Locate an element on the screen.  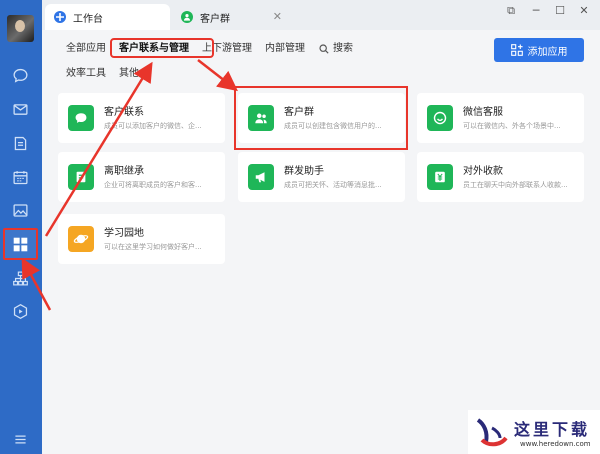
watermark-logo-icon is located at coordinates (492, 432).